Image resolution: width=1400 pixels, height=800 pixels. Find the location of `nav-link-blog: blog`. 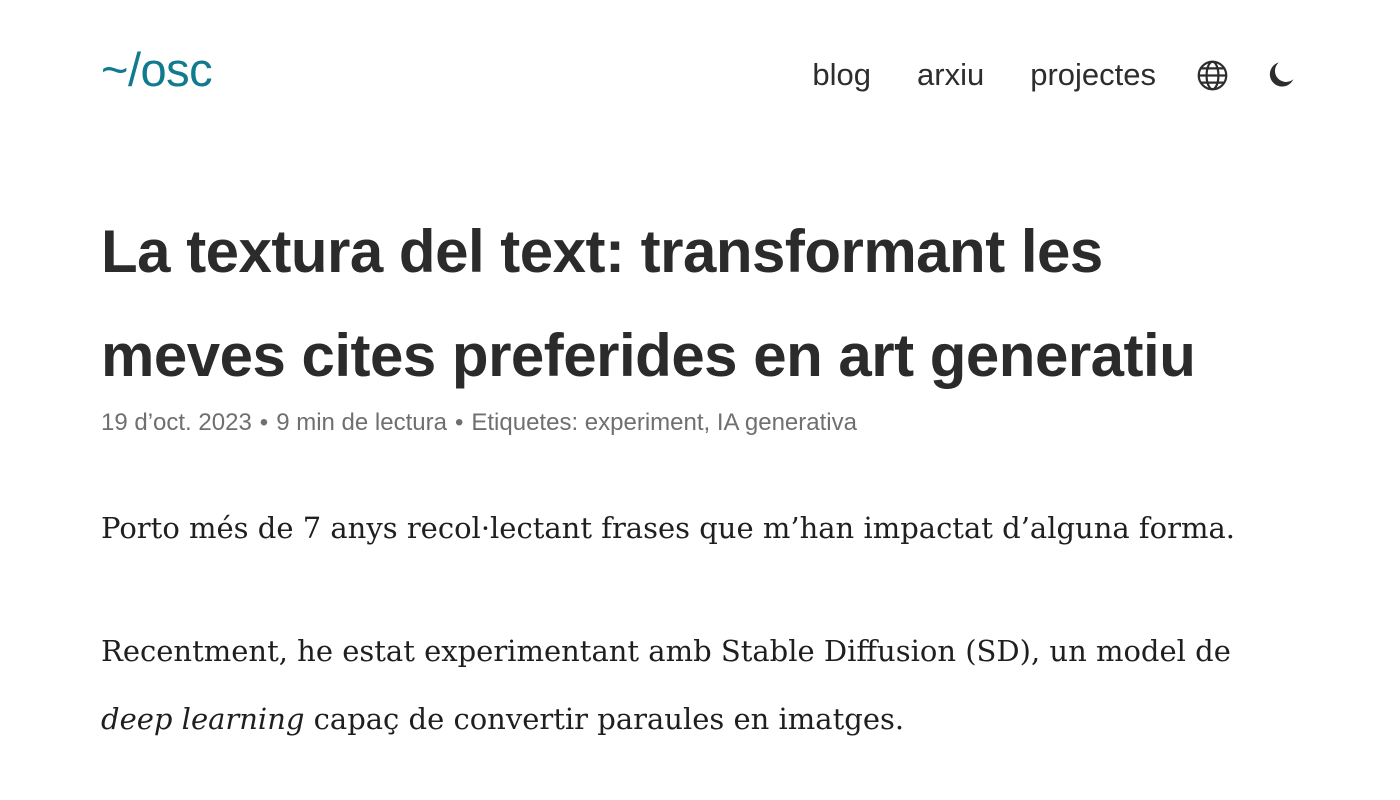

nav-link-blog: blog is located at coordinates (841, 75).